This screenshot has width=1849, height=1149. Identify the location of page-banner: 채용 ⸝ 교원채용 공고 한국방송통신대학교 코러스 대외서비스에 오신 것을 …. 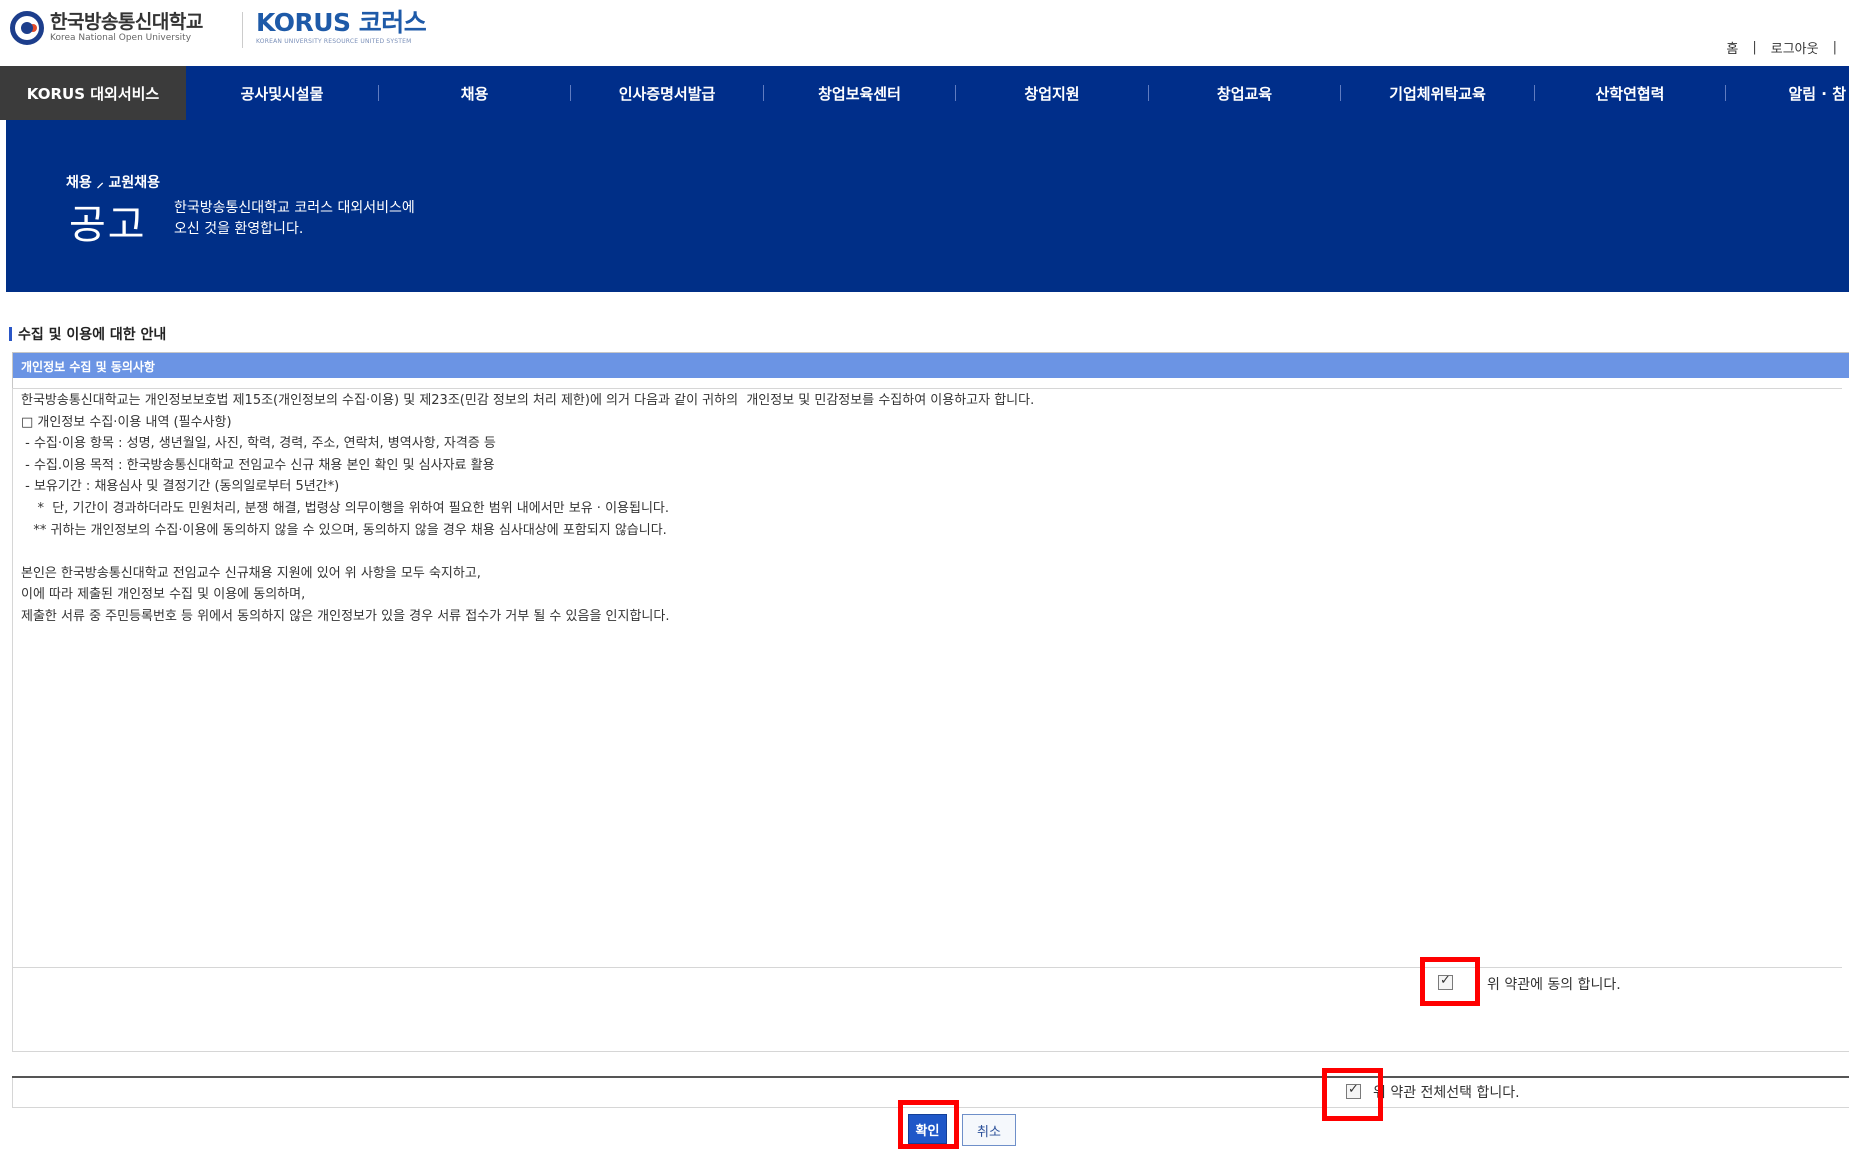
(927, 206).